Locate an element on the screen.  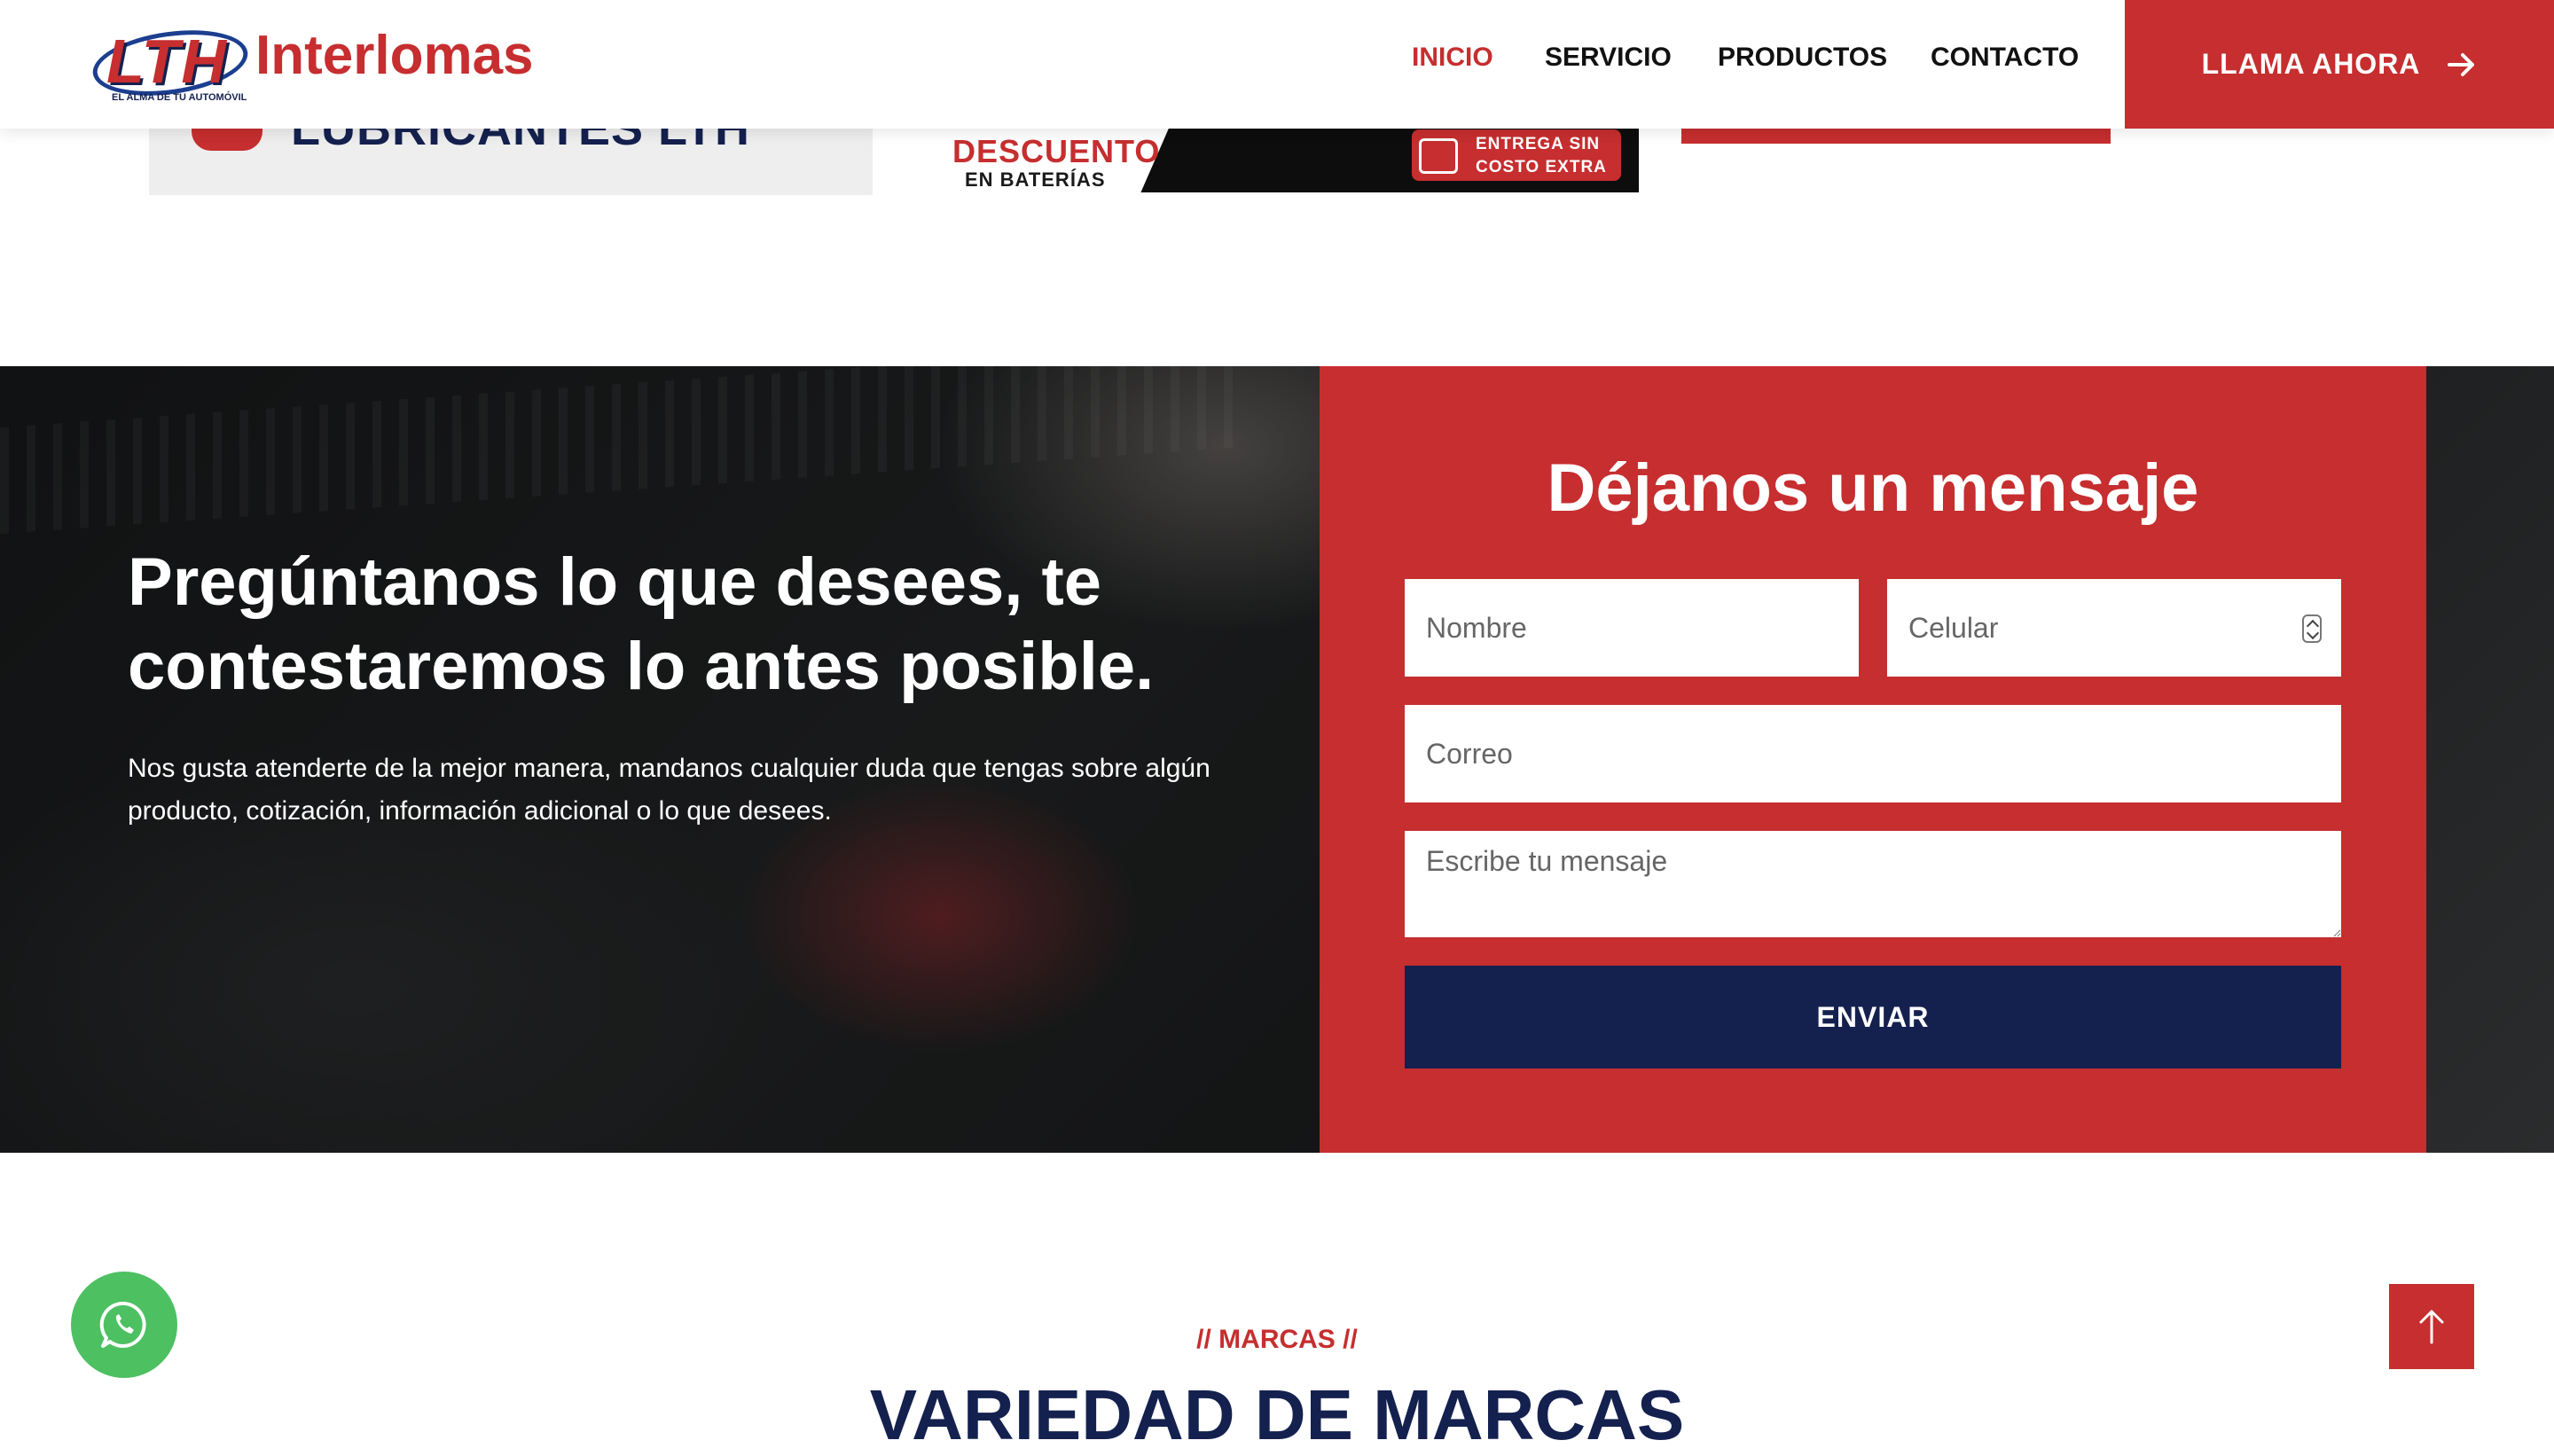
site-logo: LTH EL ALMA DE TU AUTOMÓVIL Interlomas is located at coordinates (310, 63).